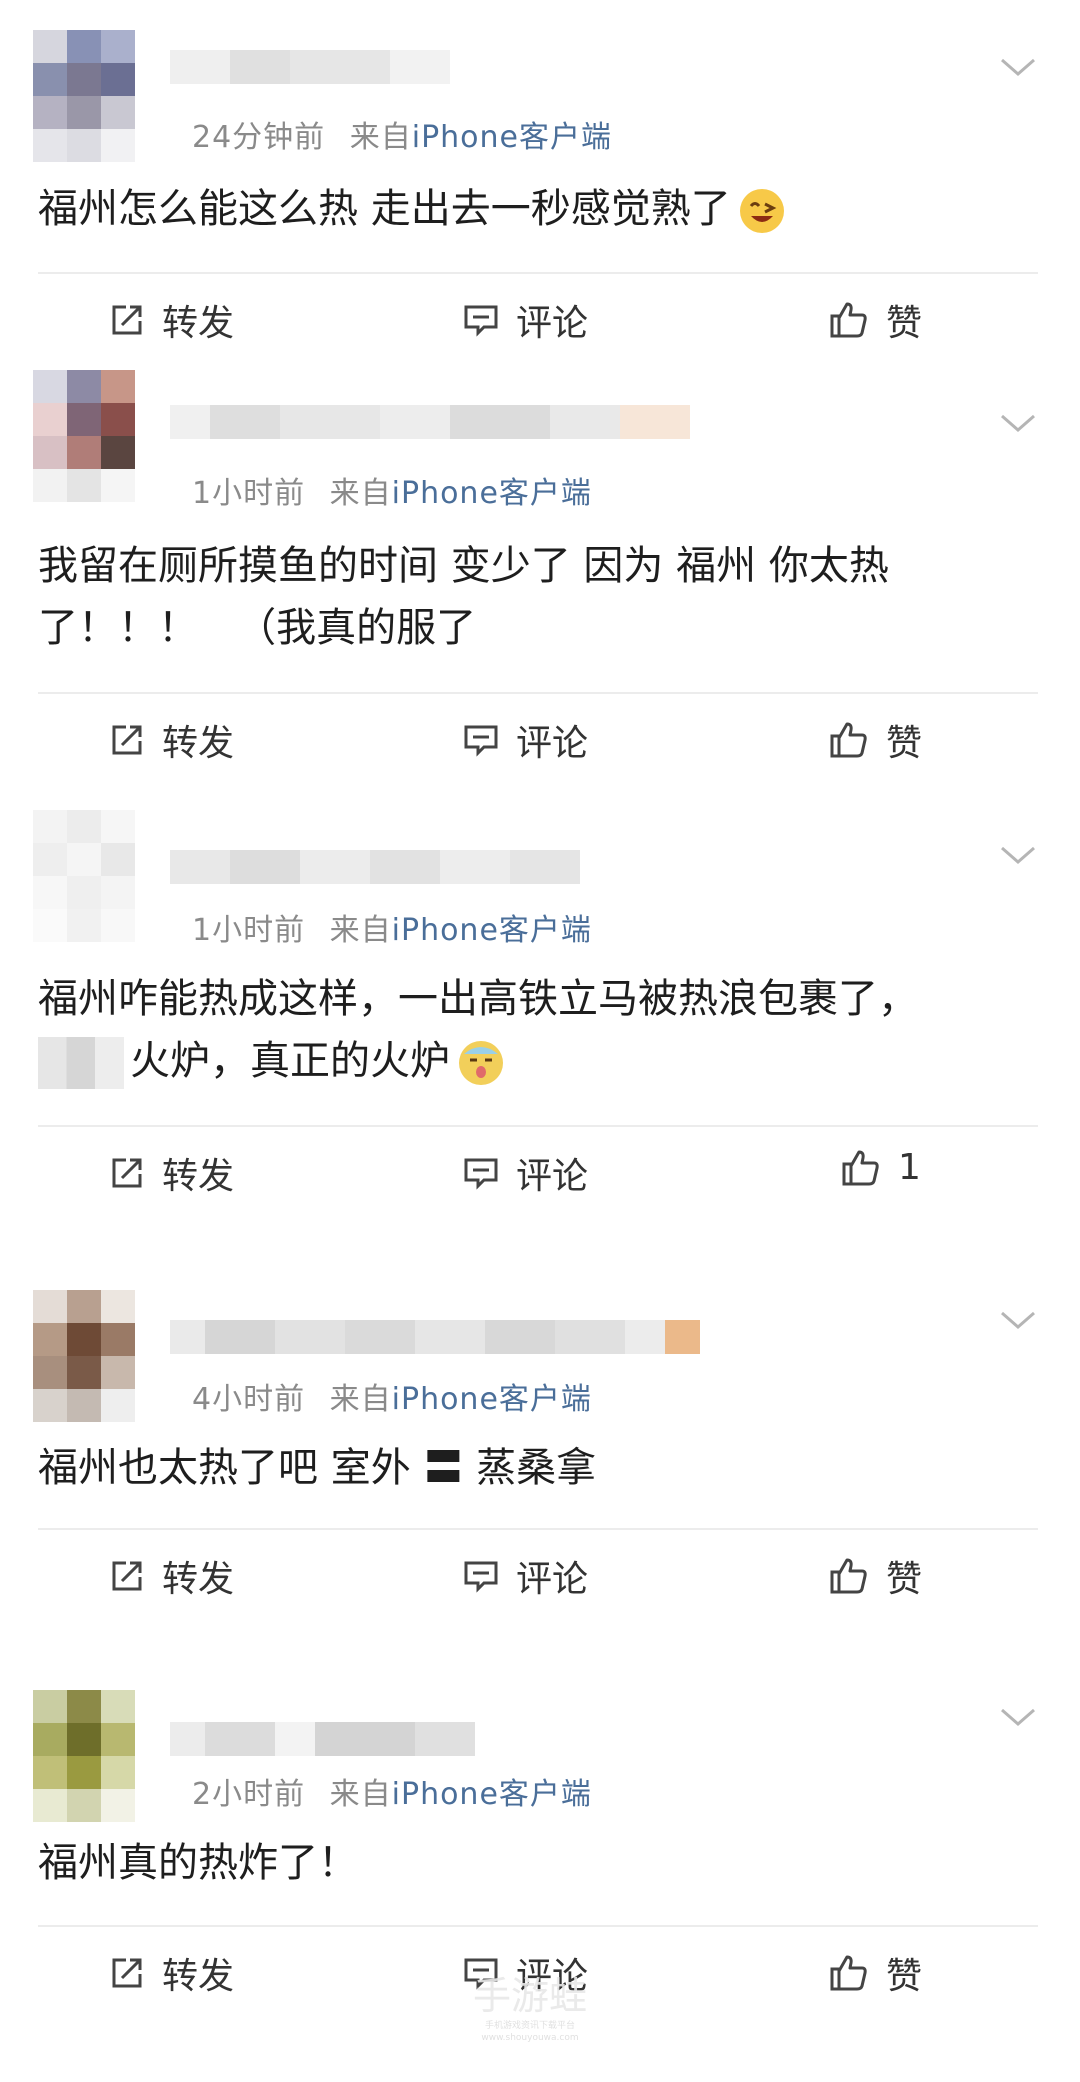  I want to click on watermark-subtitle: 手机游戏资讯下载平台, so click(529, 2026).